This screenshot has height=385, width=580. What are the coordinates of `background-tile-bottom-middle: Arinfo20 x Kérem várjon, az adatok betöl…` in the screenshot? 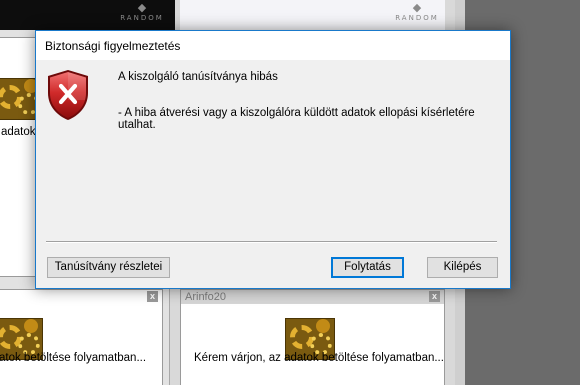 It's located at (312, 337).